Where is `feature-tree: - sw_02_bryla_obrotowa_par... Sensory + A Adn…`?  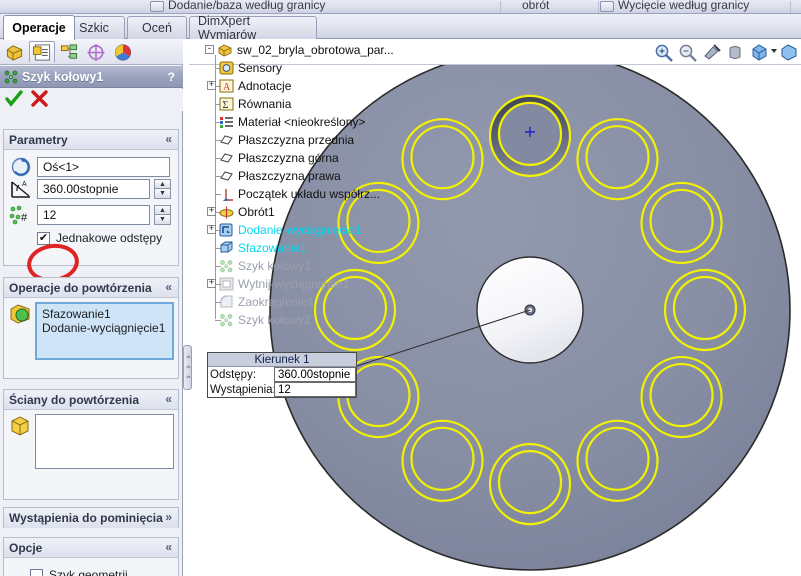 feature-tree: - sw_02_bryla_obrotowa_par... Sensory + A Adn… is located at coordinates (320, 186).